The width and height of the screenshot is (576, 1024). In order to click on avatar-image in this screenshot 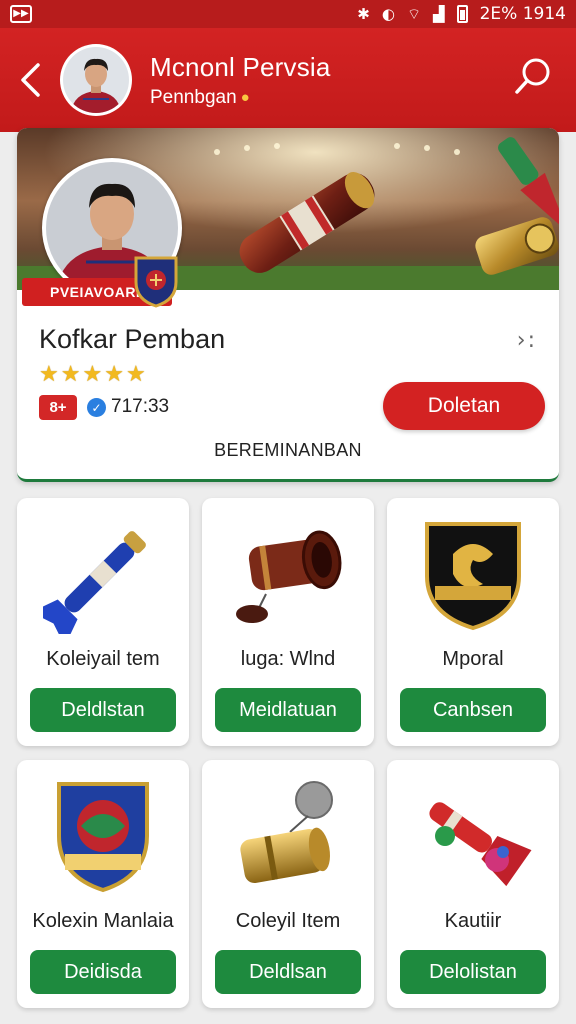, I will do `click(96, 80)`.